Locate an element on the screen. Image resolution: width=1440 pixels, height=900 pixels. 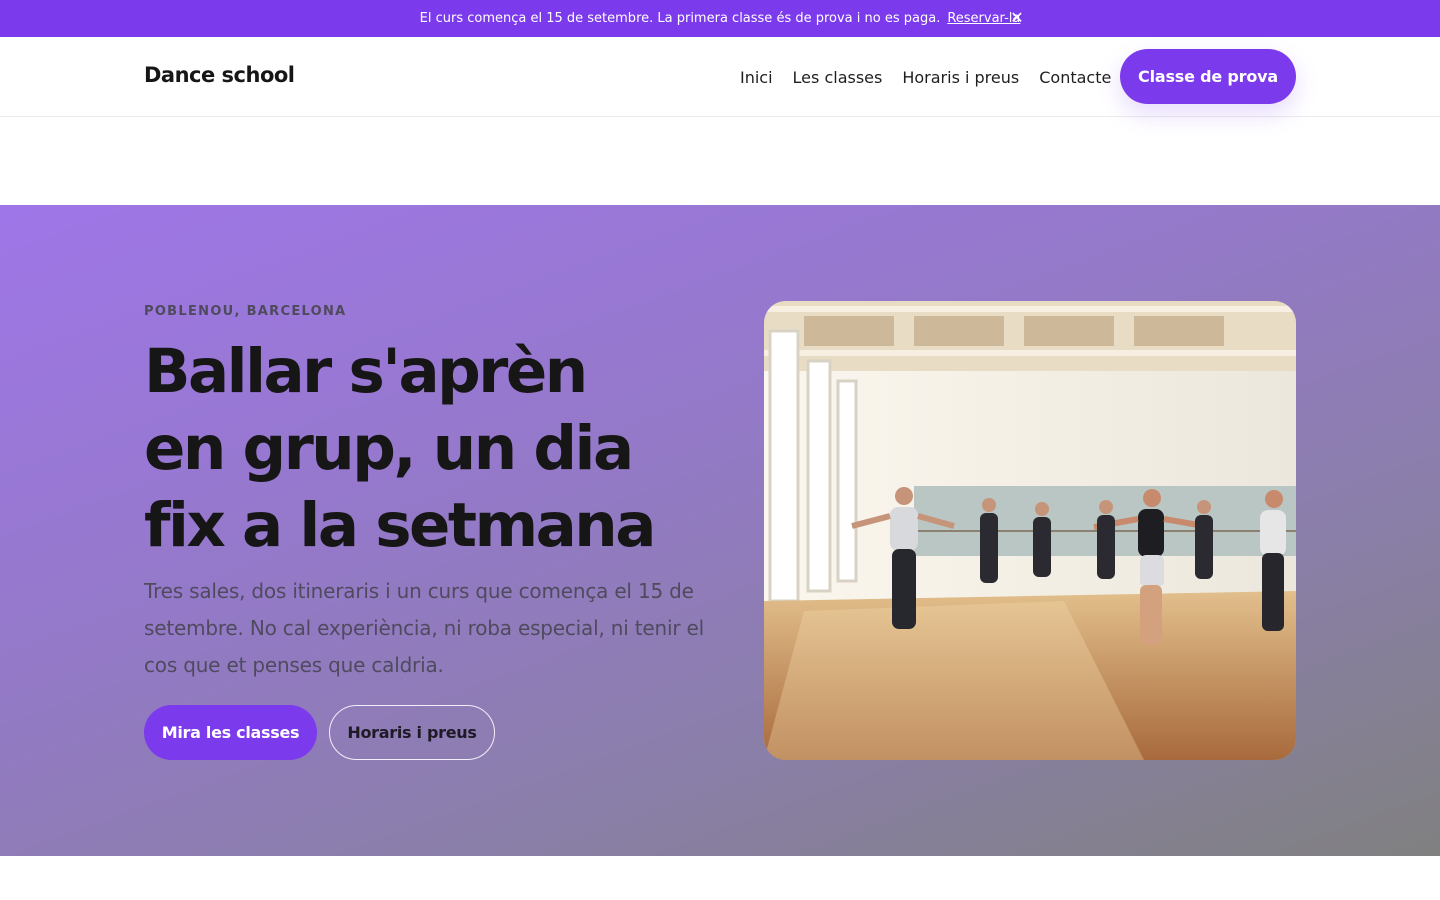
nav-link-inici: Inici is located at coordinates (756, 77).